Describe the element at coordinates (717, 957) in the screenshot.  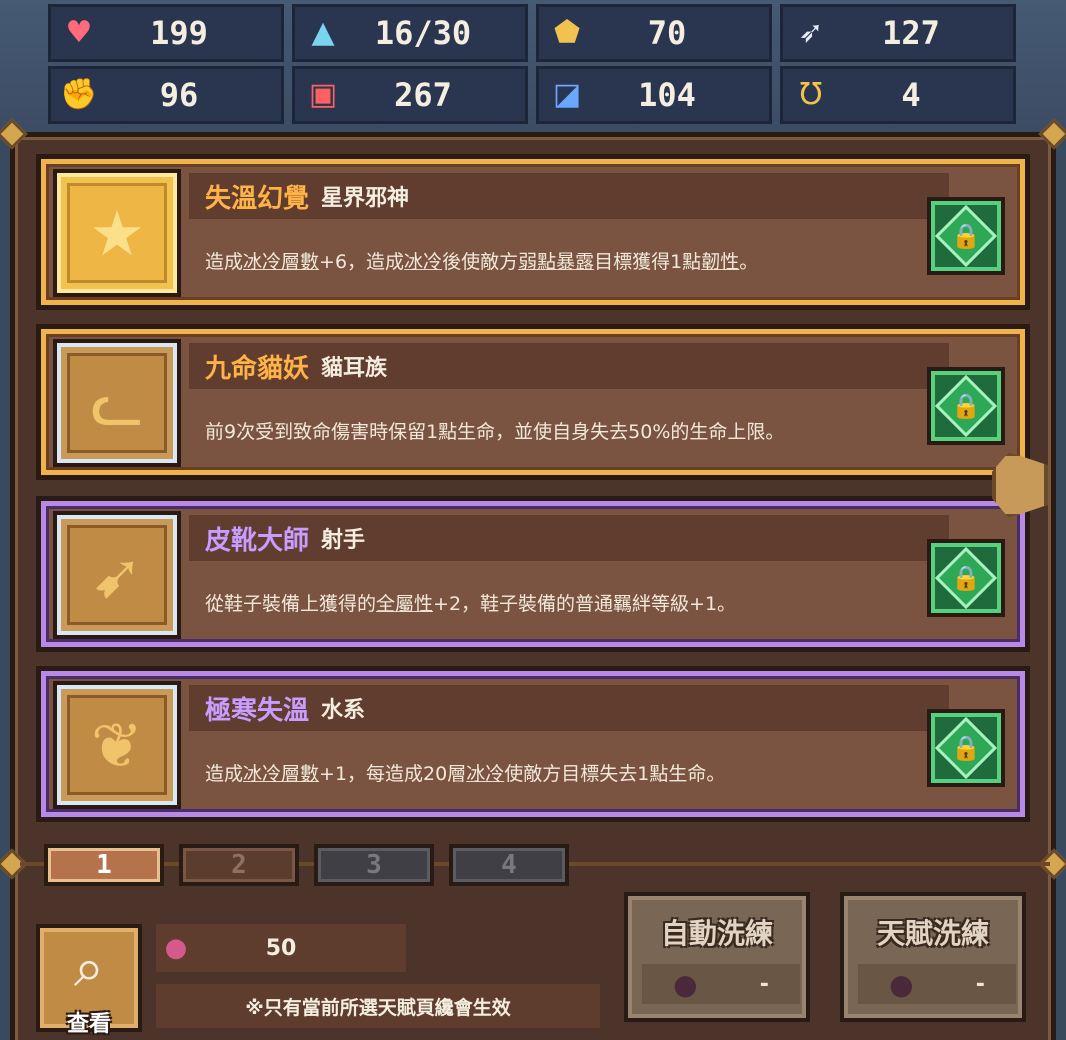
I see `auto-reroll-button: 自動洗練 ● -` at that location.